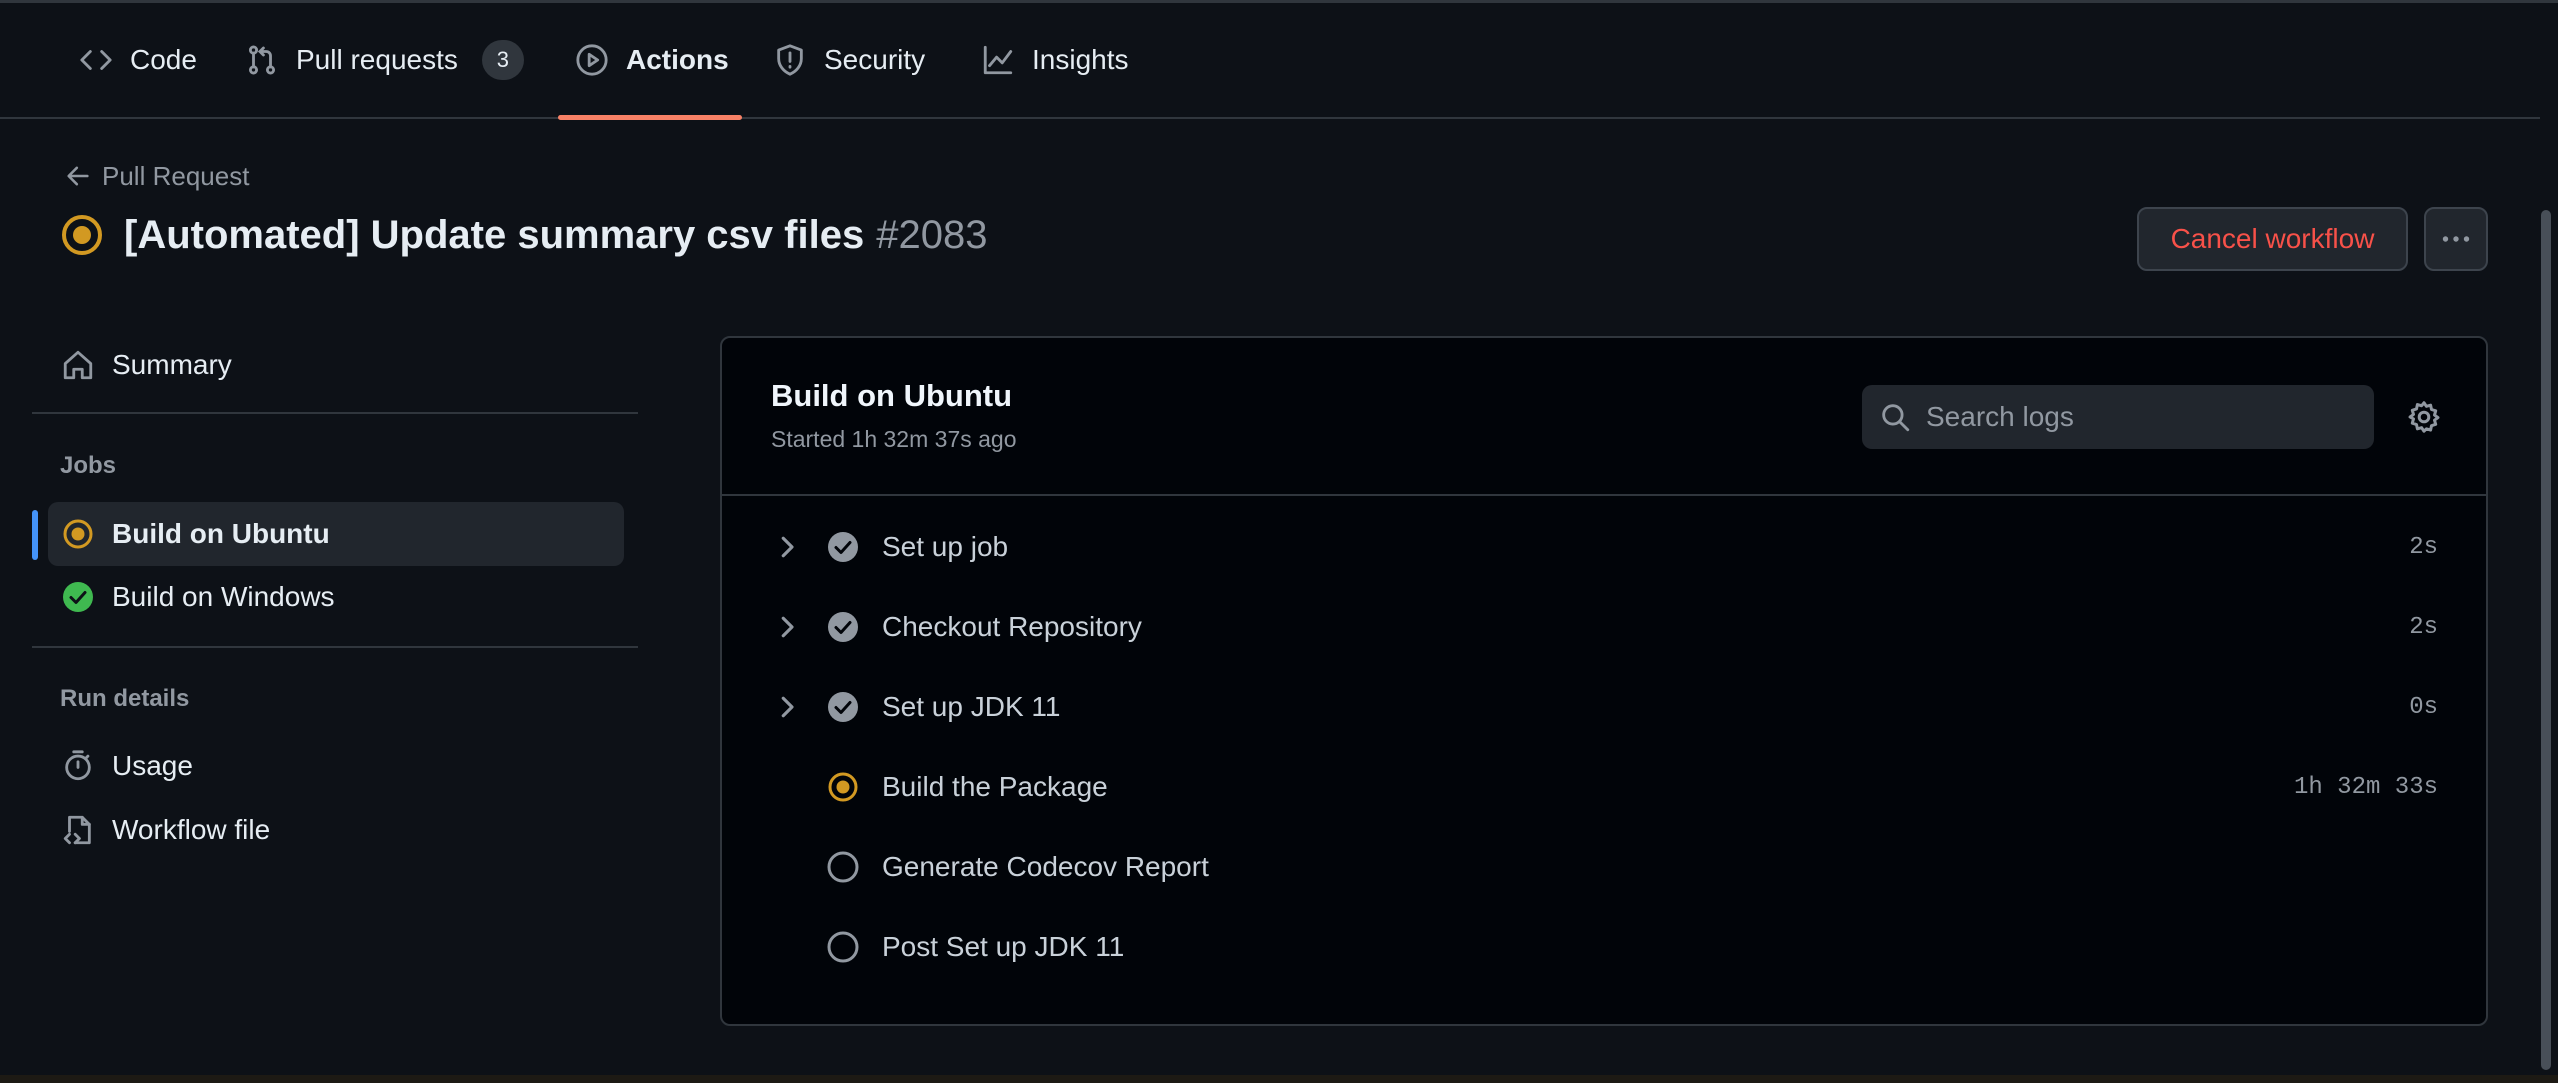  Describe the element at coordinates (1604, 947) in the screenshot. I see `step-row: Post Set up JDK 11` at that location.